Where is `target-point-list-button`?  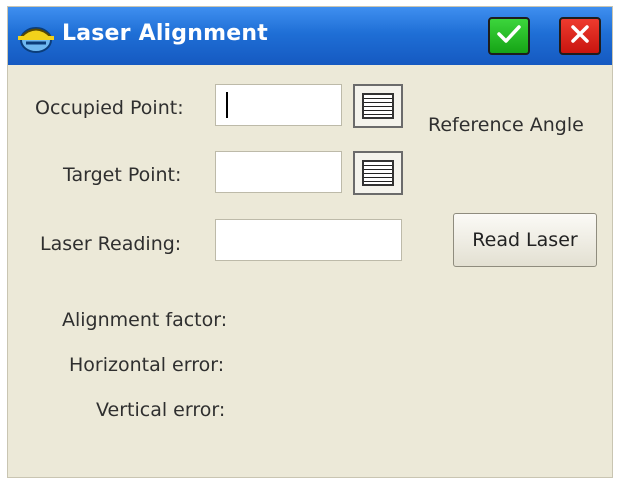 target-point-list-button is located at coordinates (378, 173).